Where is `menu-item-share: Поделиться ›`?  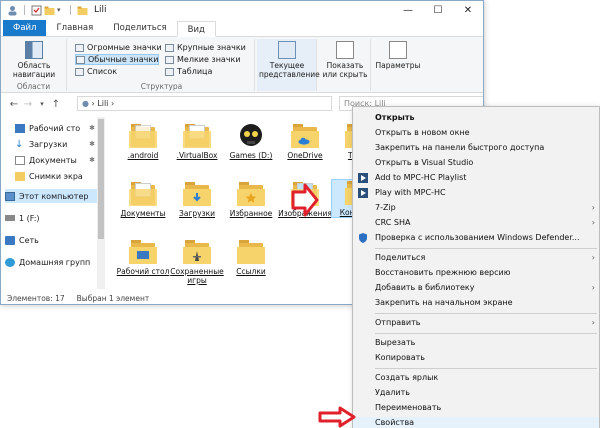
menu-item-share: Поделиться › is located at coordinates (476, 258).